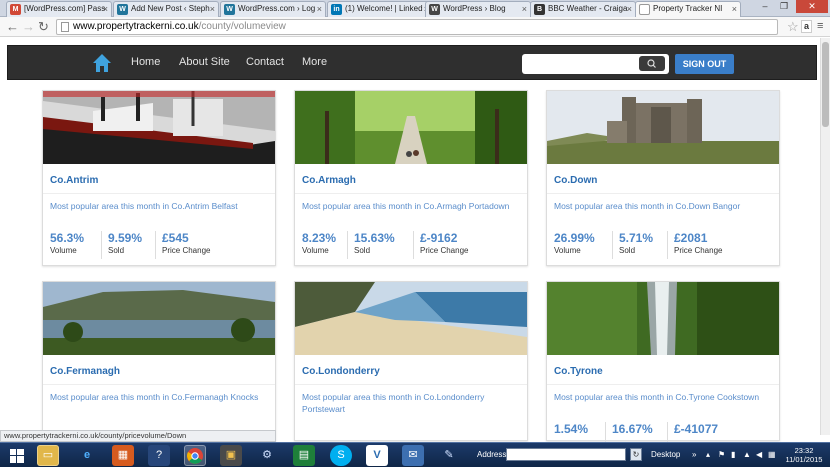 The width and height of the screenshot is (830, 467). What do you see at coordinates (123, 455) in the screenshot?
I see `office-icon: ▦` at bounding box center [123, 455].